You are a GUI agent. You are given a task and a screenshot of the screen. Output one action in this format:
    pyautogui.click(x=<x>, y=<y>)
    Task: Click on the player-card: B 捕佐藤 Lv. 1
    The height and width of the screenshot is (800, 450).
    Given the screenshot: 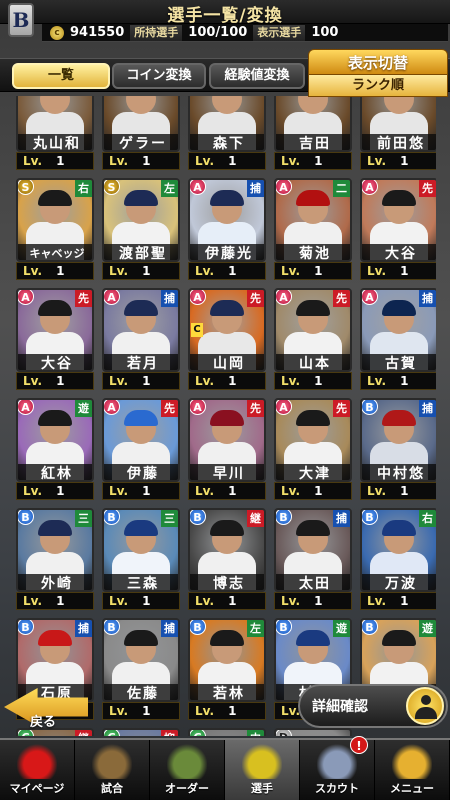 What is the action you would take?
    pyautogui.click(x=141, y=670)
    